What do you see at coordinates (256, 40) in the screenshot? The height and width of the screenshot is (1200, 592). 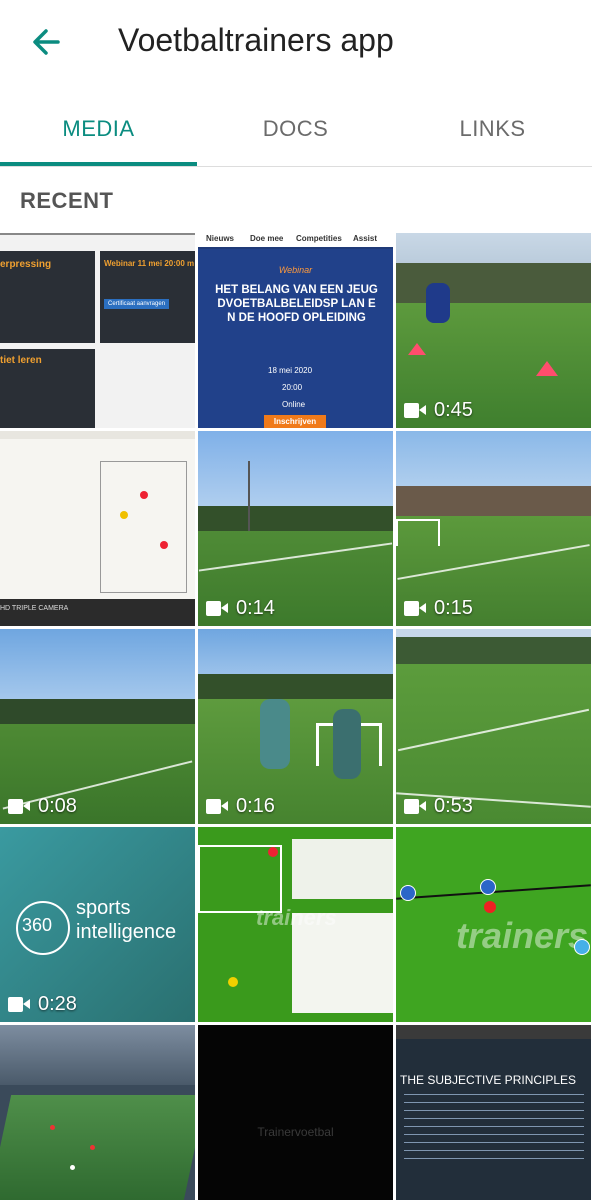 I see `page-title: Voetbaltrainers app` at bounding box center [256, 40].